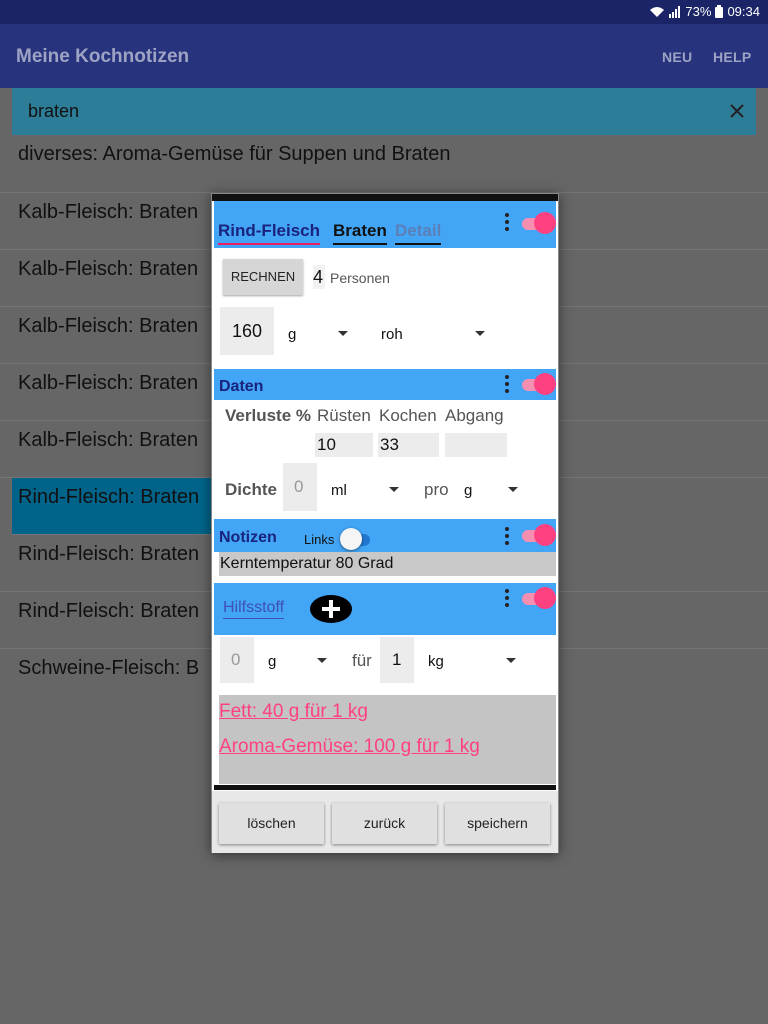  What do you see at coordinates (268, 415) in the screenshot?
I see `verluste-label: Verluste %` at bounding box center [268, 415].